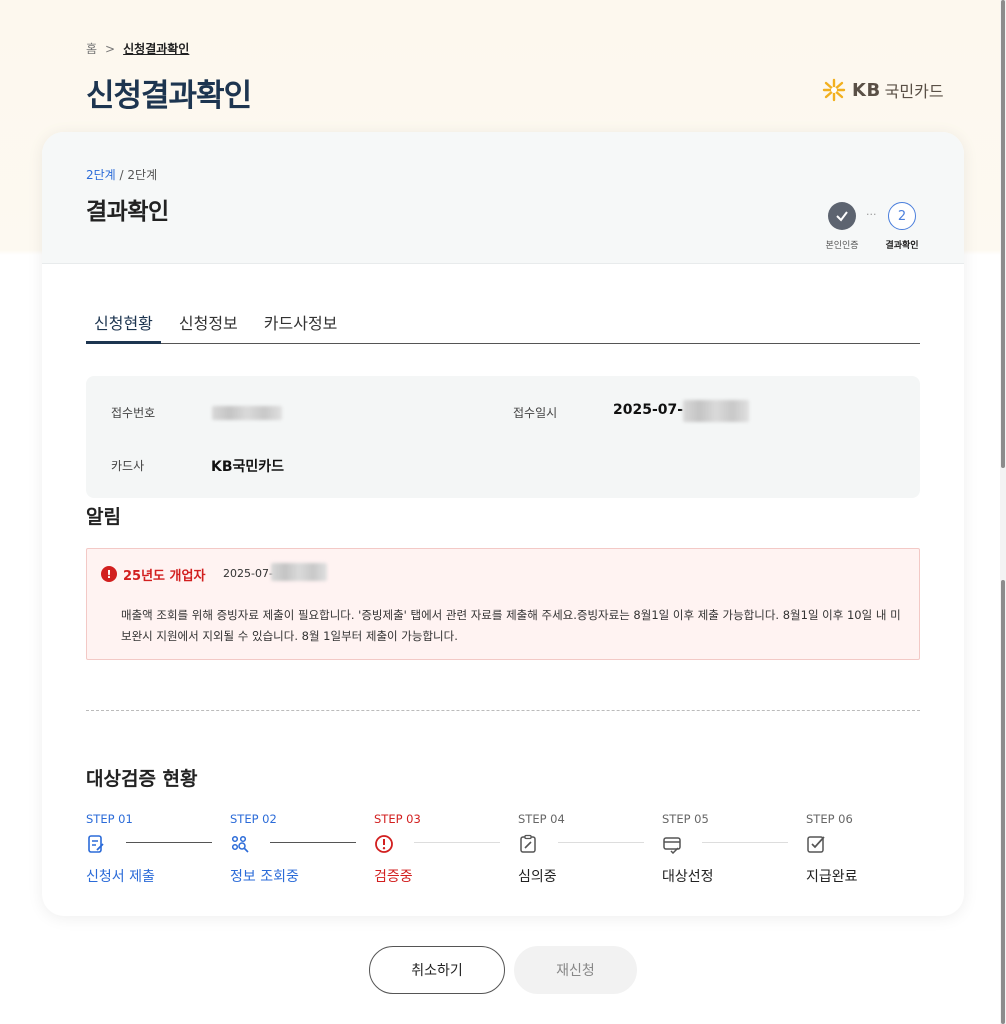  I want to click on step-01: STEP 01 신청서 제출, so click(158, 849).